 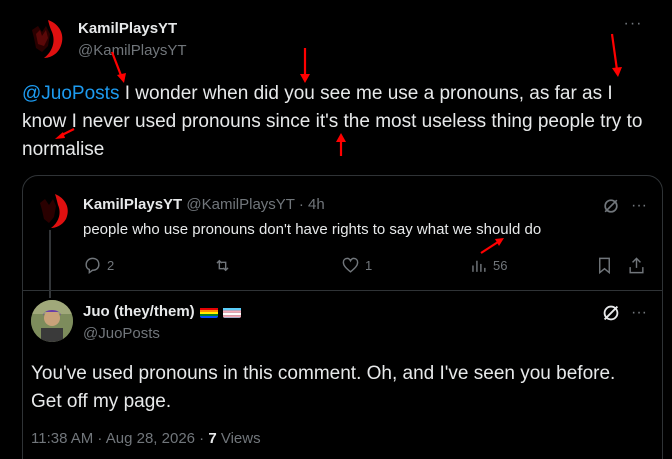 I want to click on quoted-author-avatar, so click(x=51, y=210).